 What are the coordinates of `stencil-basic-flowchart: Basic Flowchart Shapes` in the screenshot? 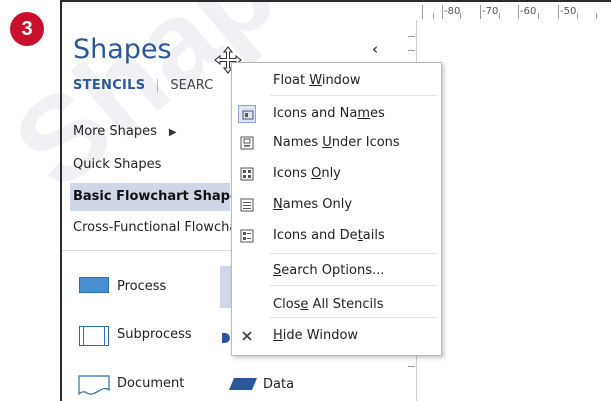 It's located at (158, 197).